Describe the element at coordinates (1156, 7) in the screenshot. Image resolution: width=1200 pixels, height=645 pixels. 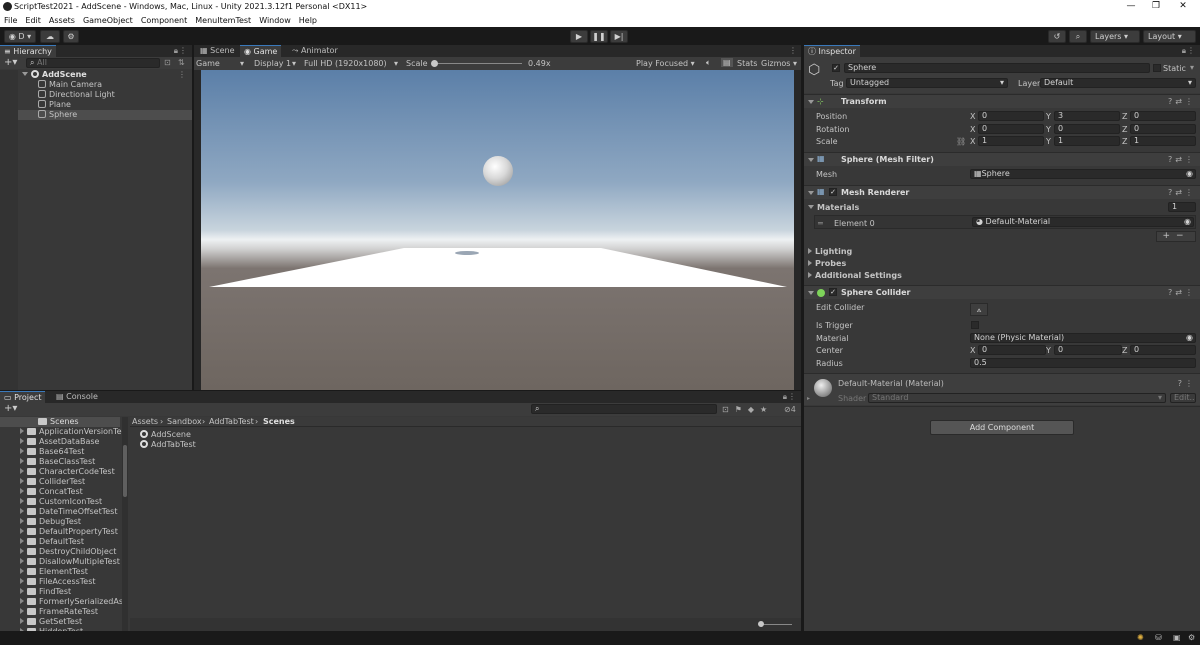
I see `maximize-icon: ❐` at that location.